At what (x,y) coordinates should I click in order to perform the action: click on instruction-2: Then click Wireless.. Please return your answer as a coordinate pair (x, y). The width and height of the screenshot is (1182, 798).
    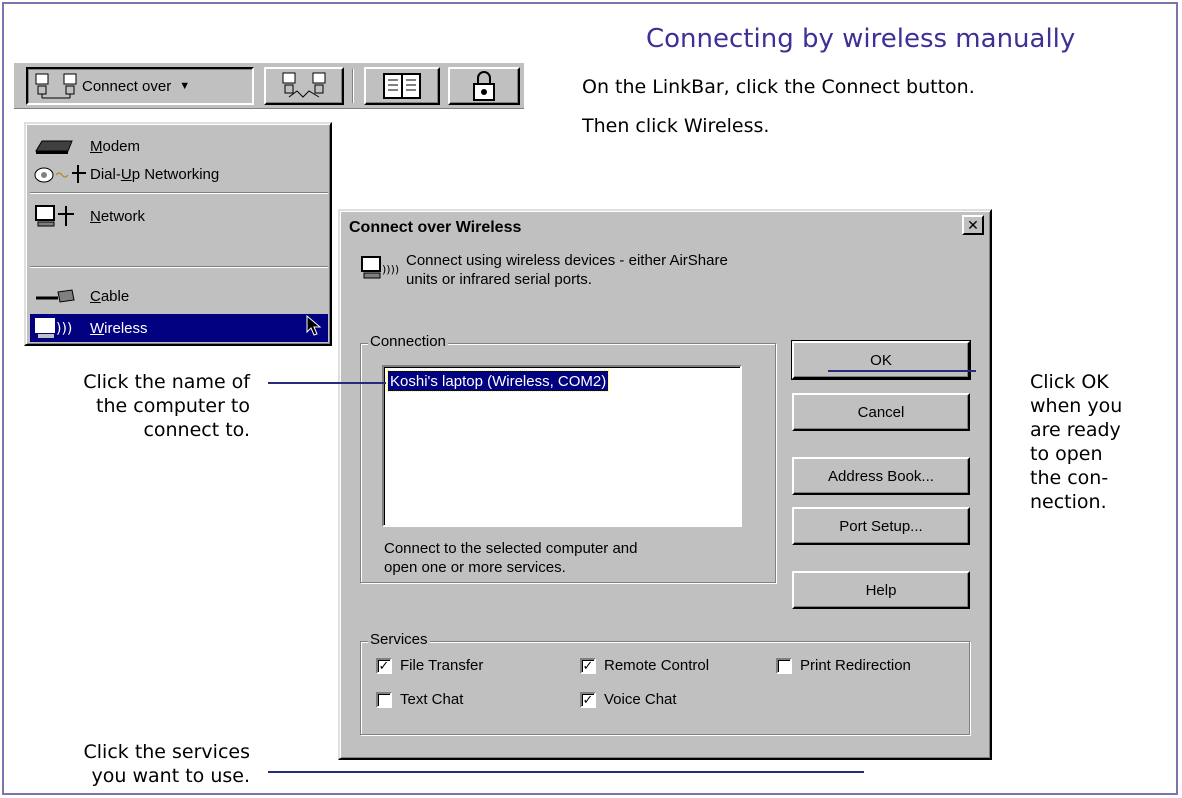
    Looking at the image, I should click on (676, 126).